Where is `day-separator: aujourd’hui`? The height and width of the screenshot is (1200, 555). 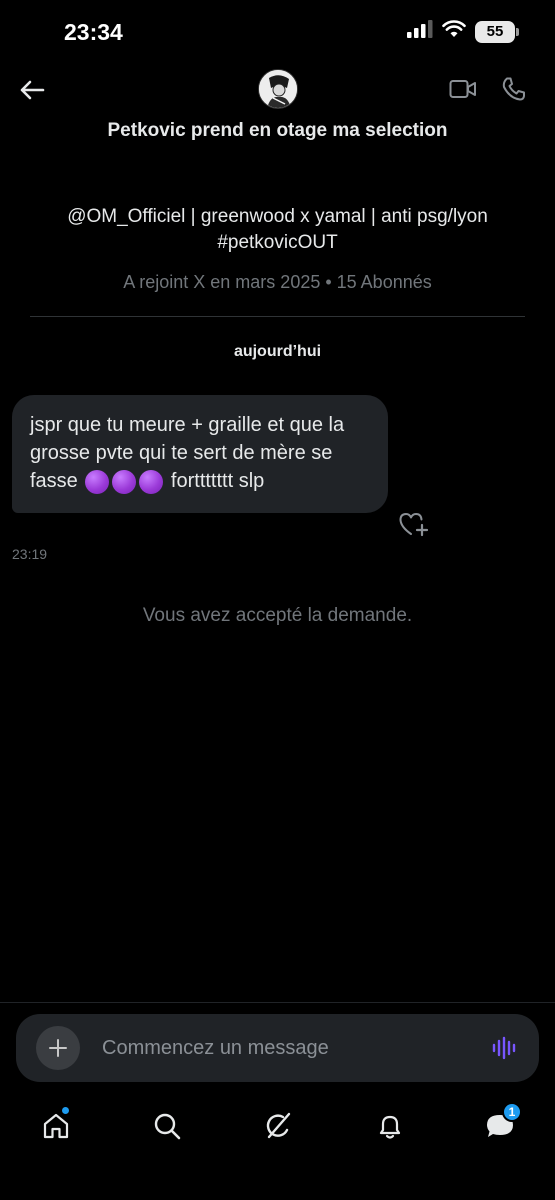 day-separator: aujourd’hui is located at coordinates (277, 351).